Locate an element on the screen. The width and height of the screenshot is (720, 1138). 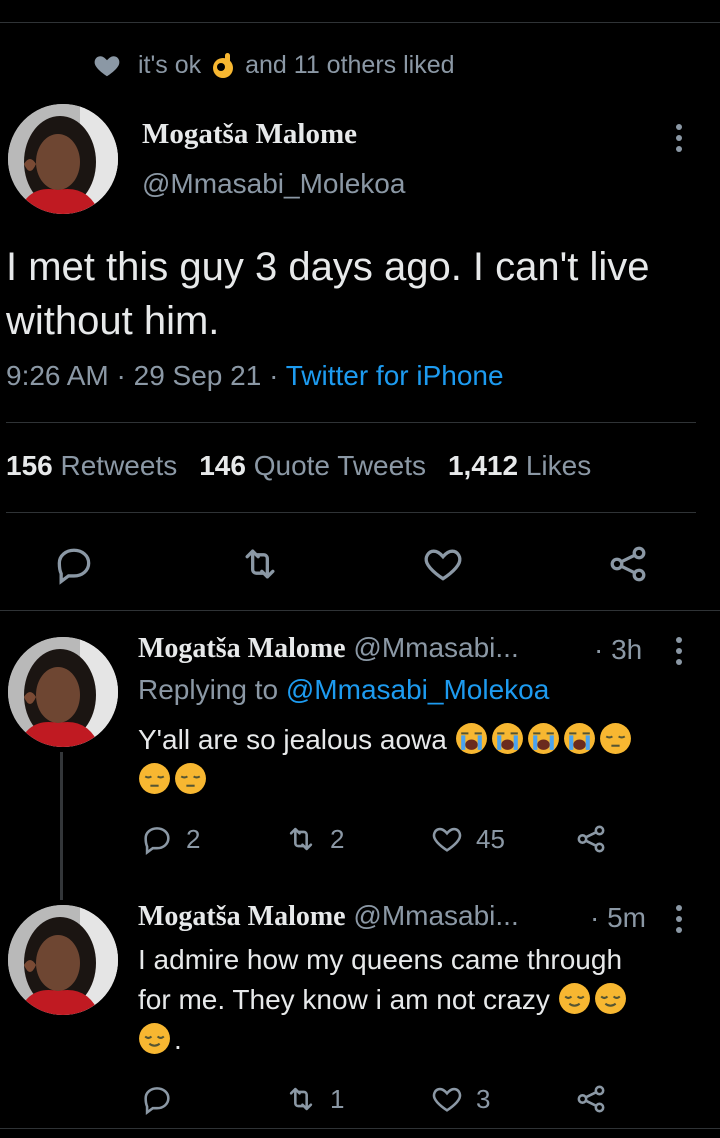
tweet-meta: 9:26 AM · 29 Sep 21 · Twitter for iPhone is located at coordinates (255, 376).